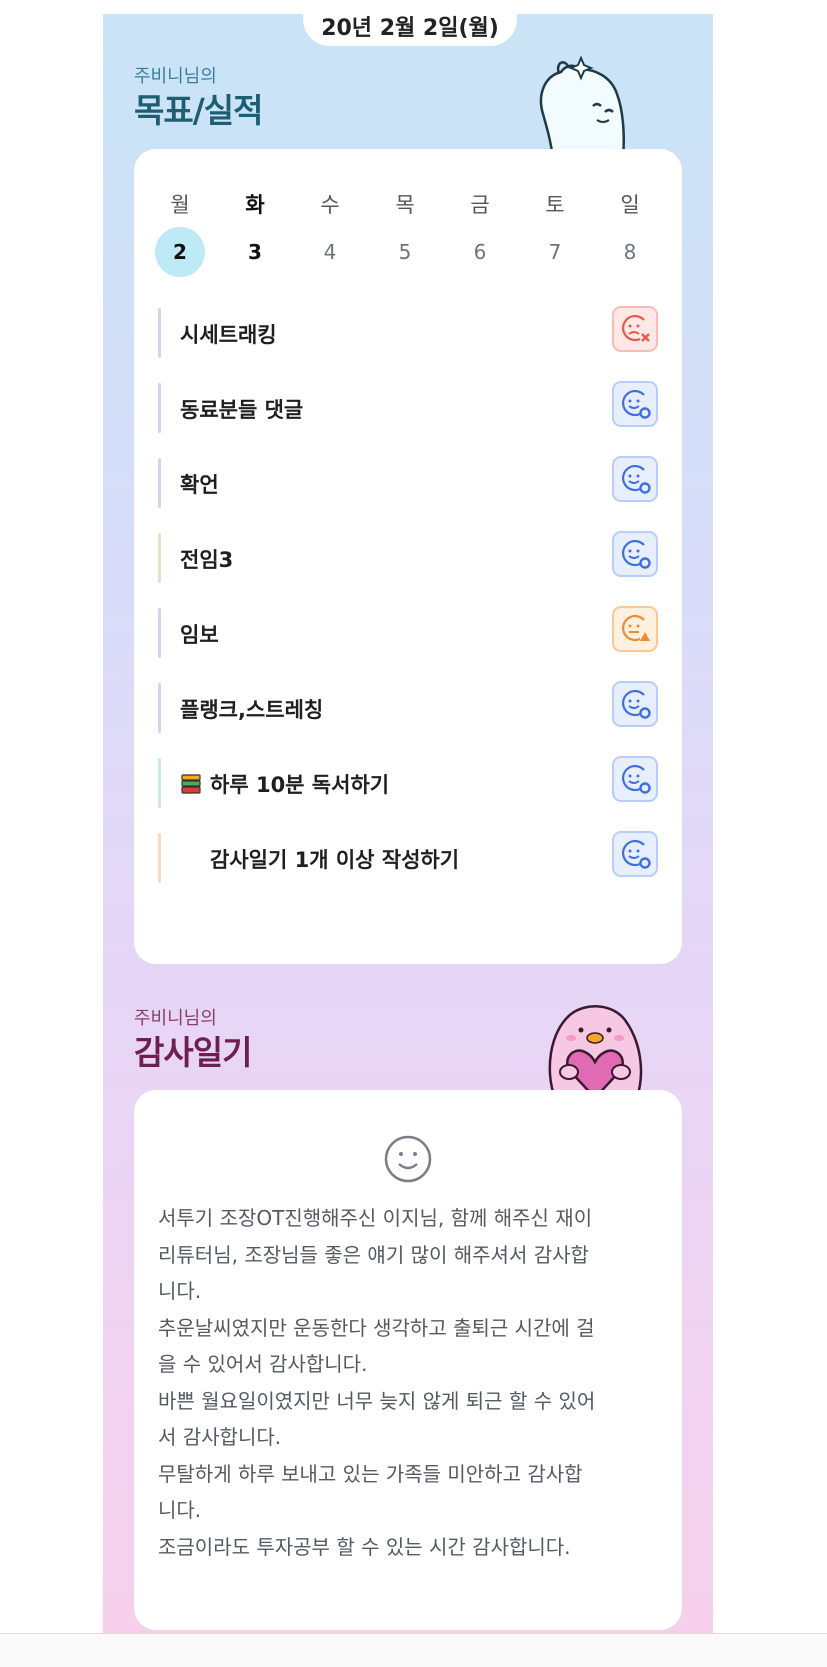 This screenshot has width=827, height=1667. What do you see at coordinates (242, 410) in the screenshot?
I see `goal-label: 동료분들 댓글` at bounding box center [242, 410].